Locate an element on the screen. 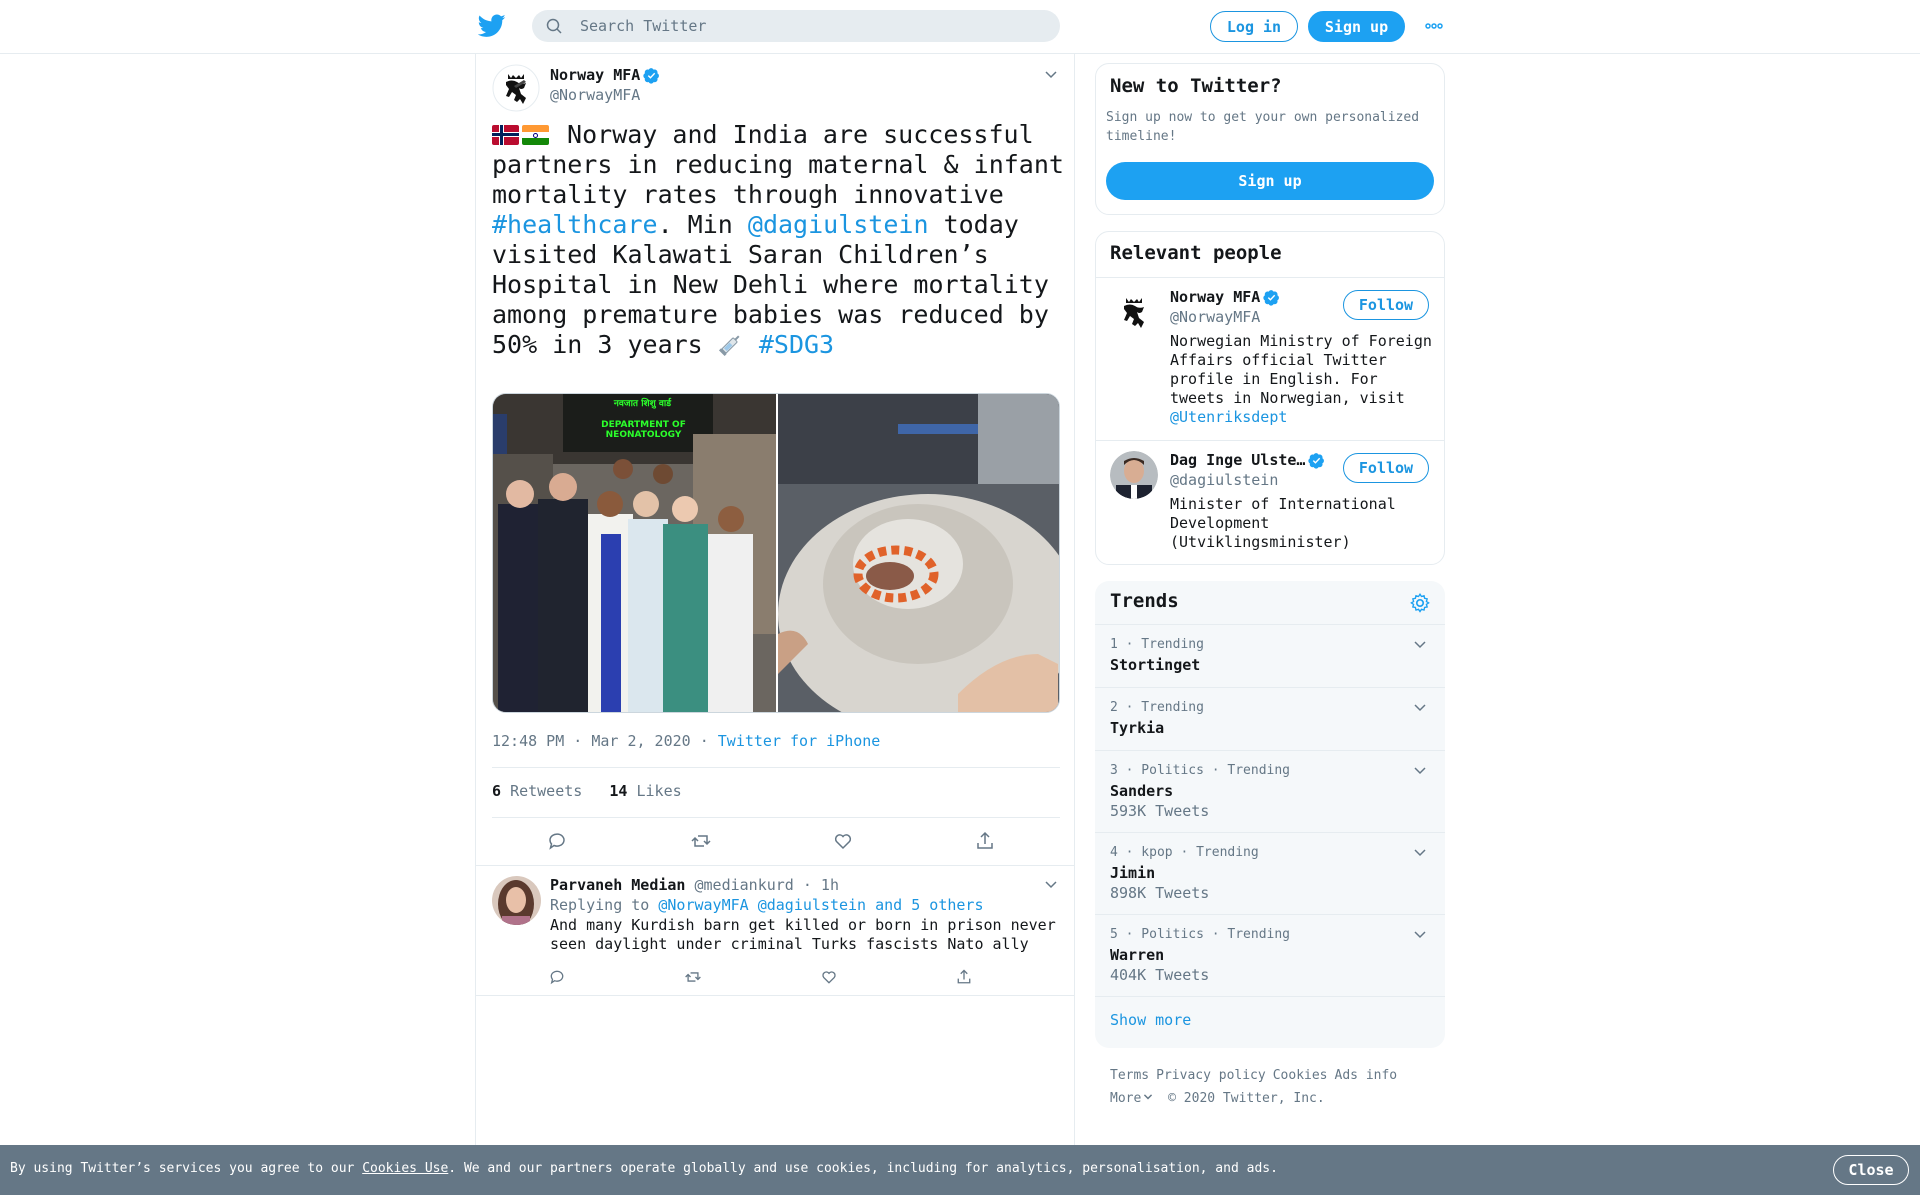 The width and height of the screenshot is (1920, 1195). likes-stat: 14 Likes is located at coordinates (645, 791).